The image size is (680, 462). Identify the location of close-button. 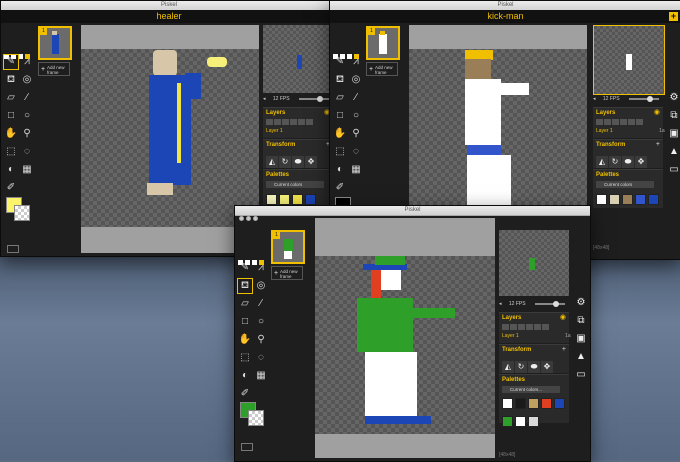
(241, 218).